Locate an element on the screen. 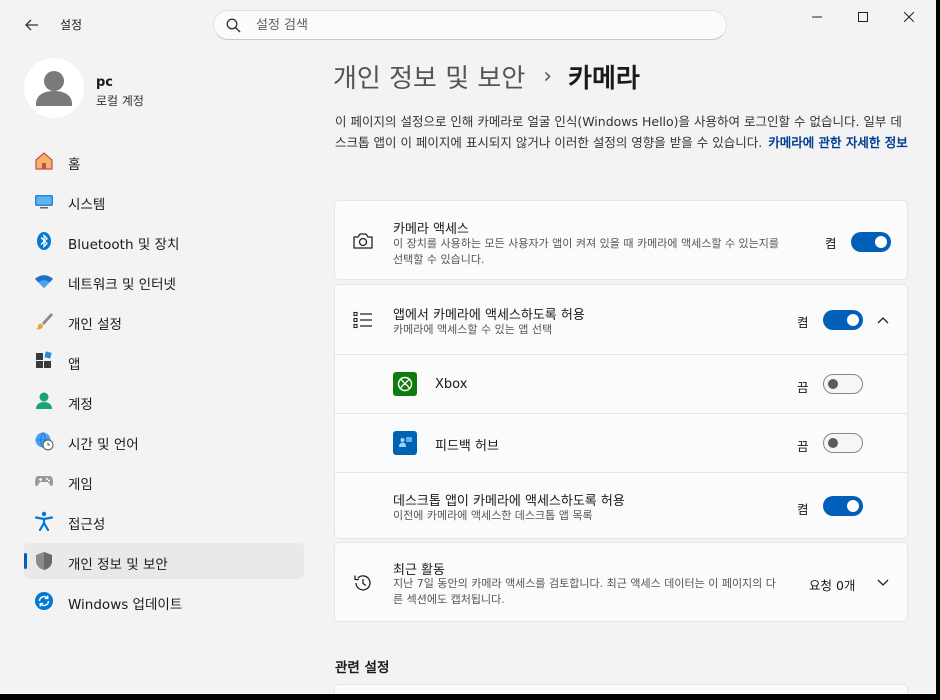 The image size is (940, 700). desktop-apps-title: 데스크톱 앱이 카메라에 액세스하도록 허용 is located at coordinates (509, 501).